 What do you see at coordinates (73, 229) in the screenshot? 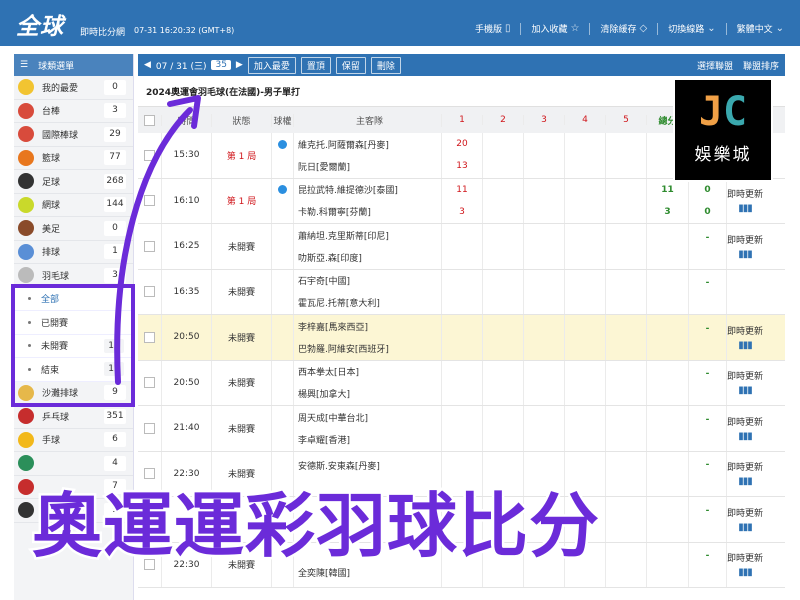
I see `sidebar-item-items-6: 美足 0` at bounding box center [73, 229].